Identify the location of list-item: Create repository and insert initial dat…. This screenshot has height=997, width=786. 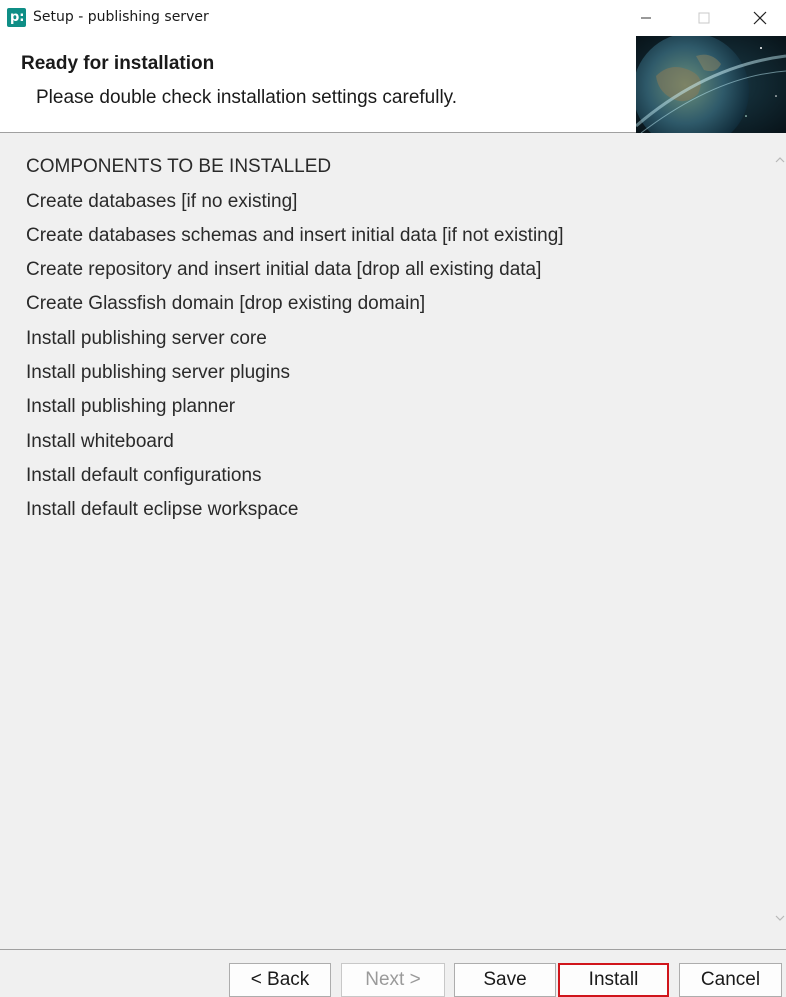
(284, 269).